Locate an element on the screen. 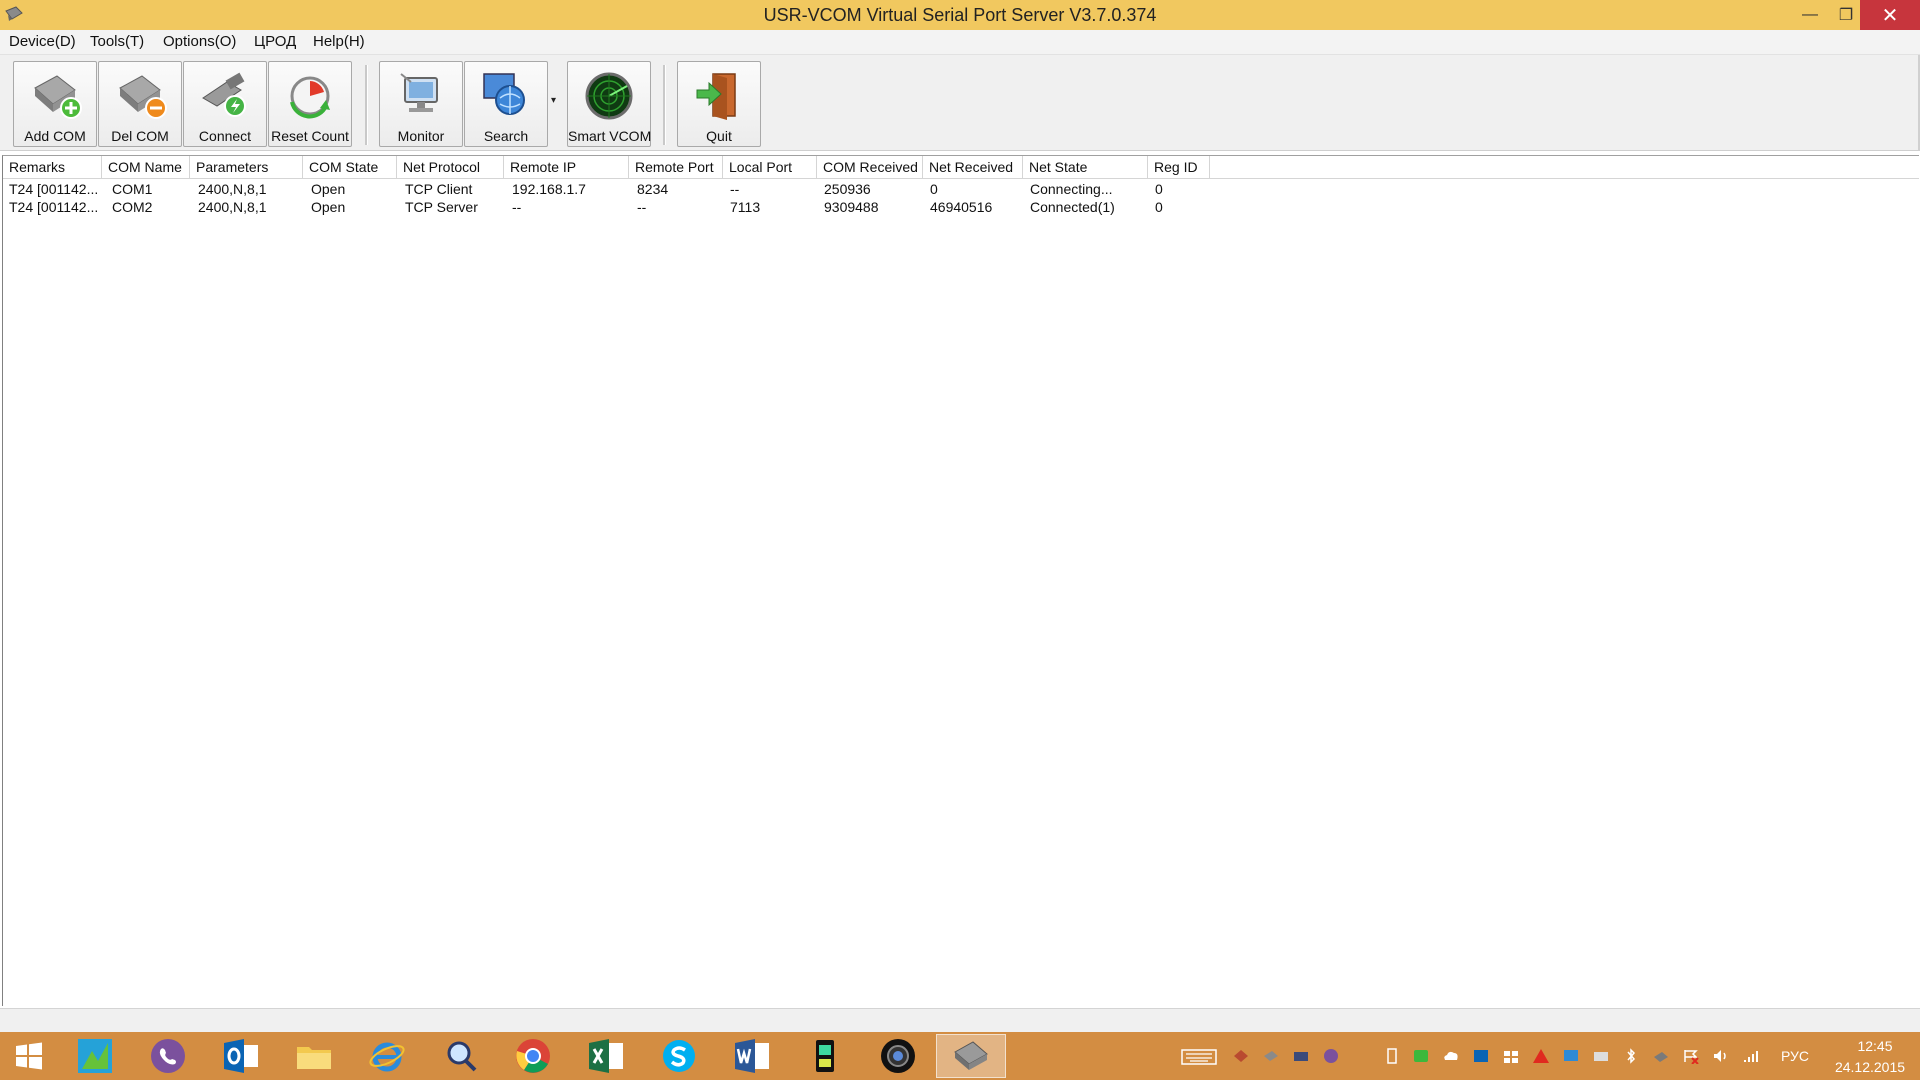 The width and height of the screenshot is (1920, 1080). col-parameters: Parameters is located at coordinates (246, 167).